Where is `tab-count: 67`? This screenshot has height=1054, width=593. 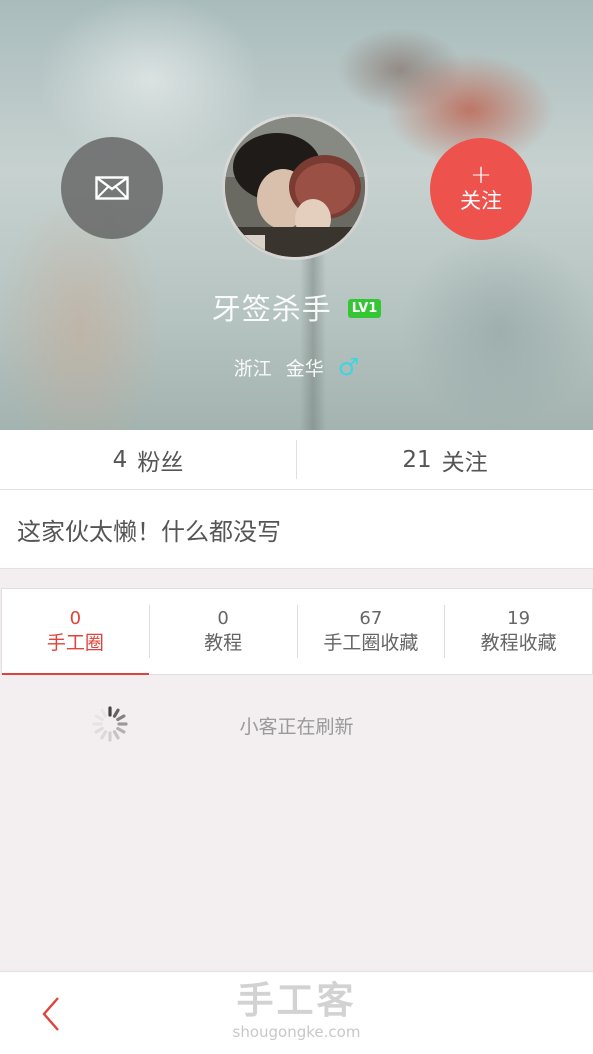
tab-count: 67 is located at coordinates (371, 618).